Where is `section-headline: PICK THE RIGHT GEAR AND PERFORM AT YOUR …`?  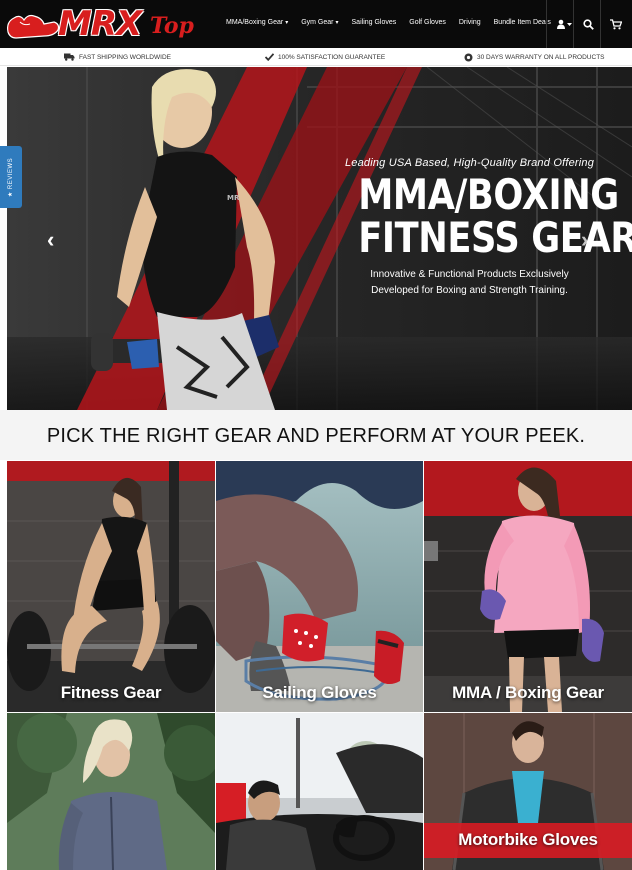 section-headline: PICK THE RIGHT GEAR AND PERFORM AT YOUR … is located at coordinates (316, 436).